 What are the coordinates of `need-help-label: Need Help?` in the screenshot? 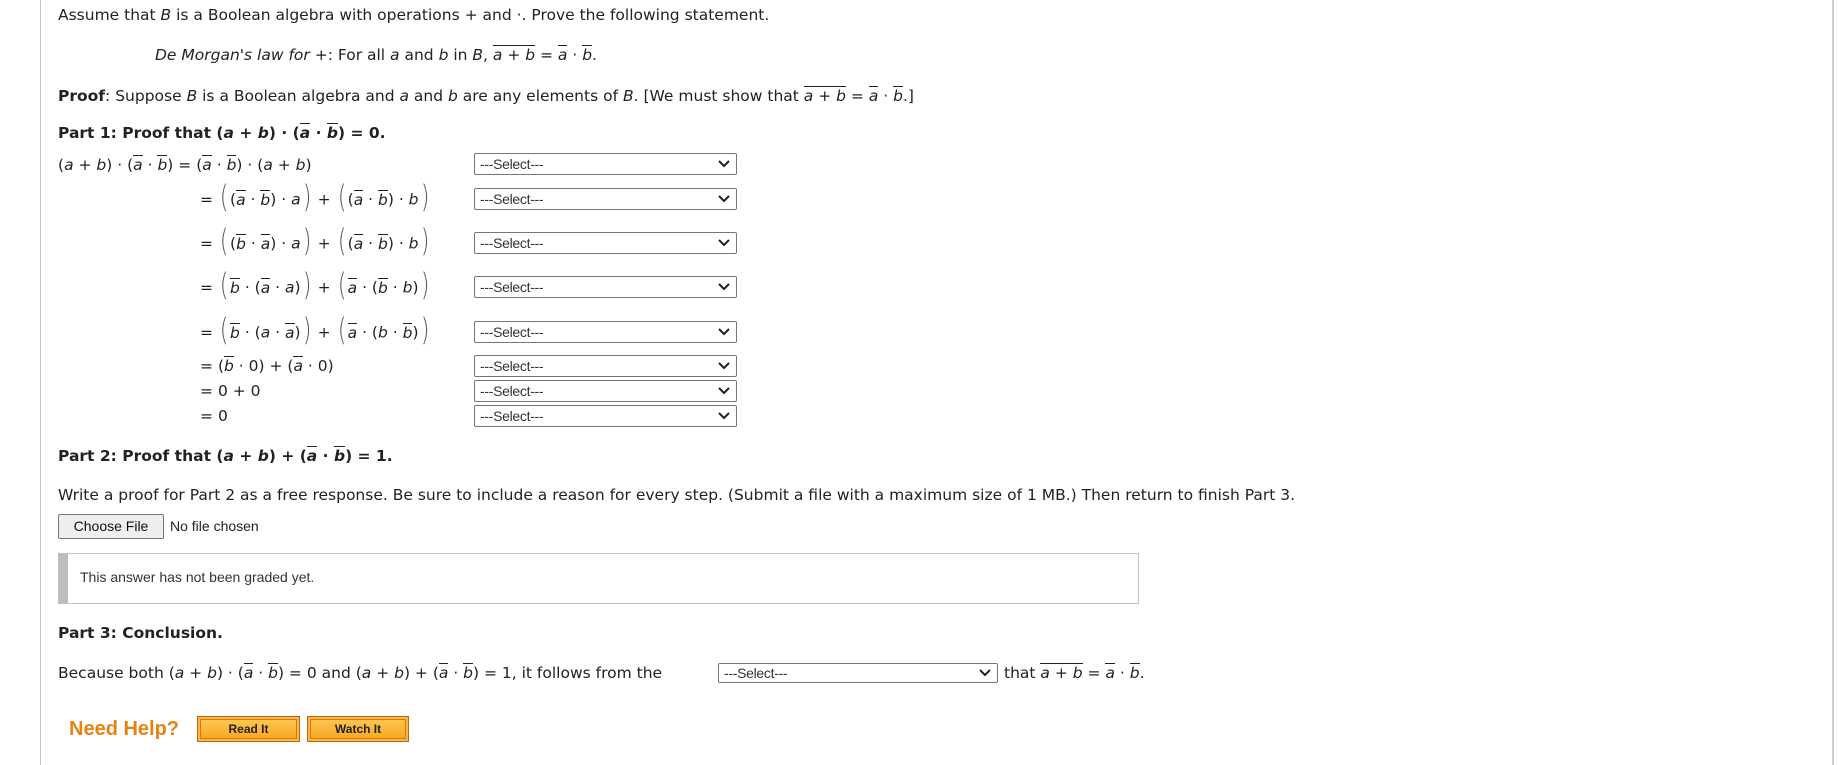 It's located at (124, 729).